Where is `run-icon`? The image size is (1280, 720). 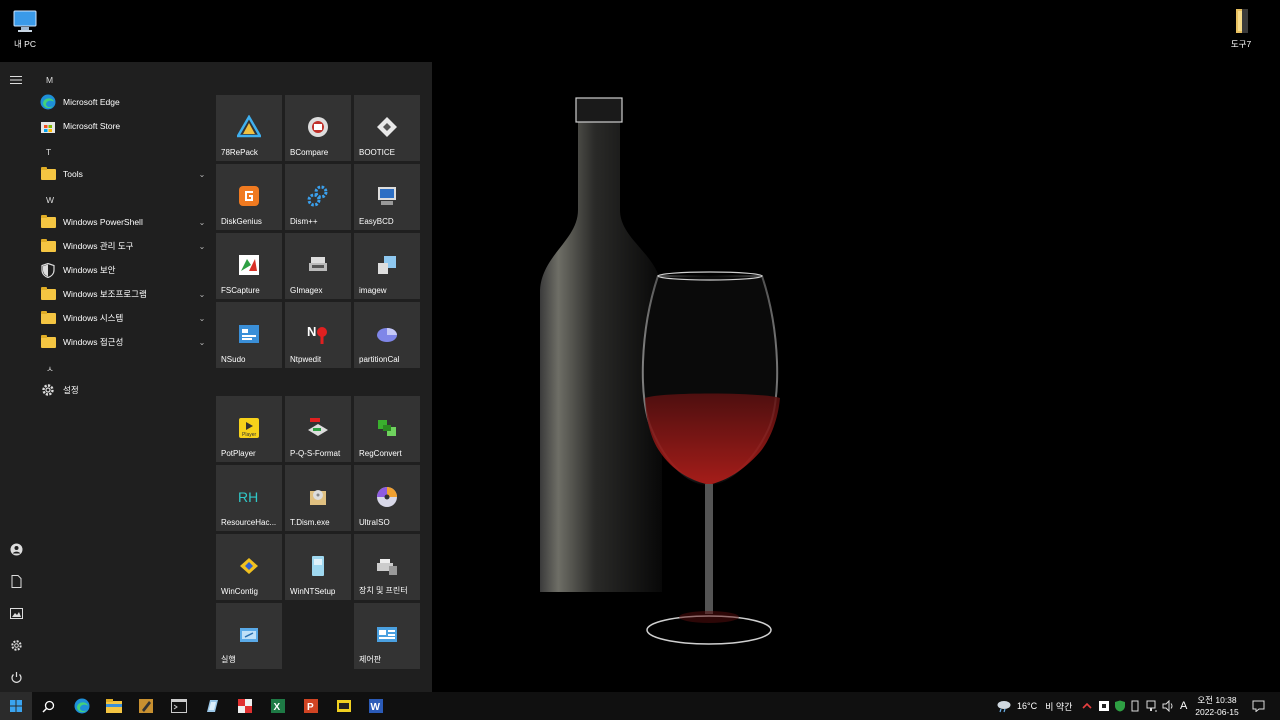
run-icon is located at coordinates (249, 635).